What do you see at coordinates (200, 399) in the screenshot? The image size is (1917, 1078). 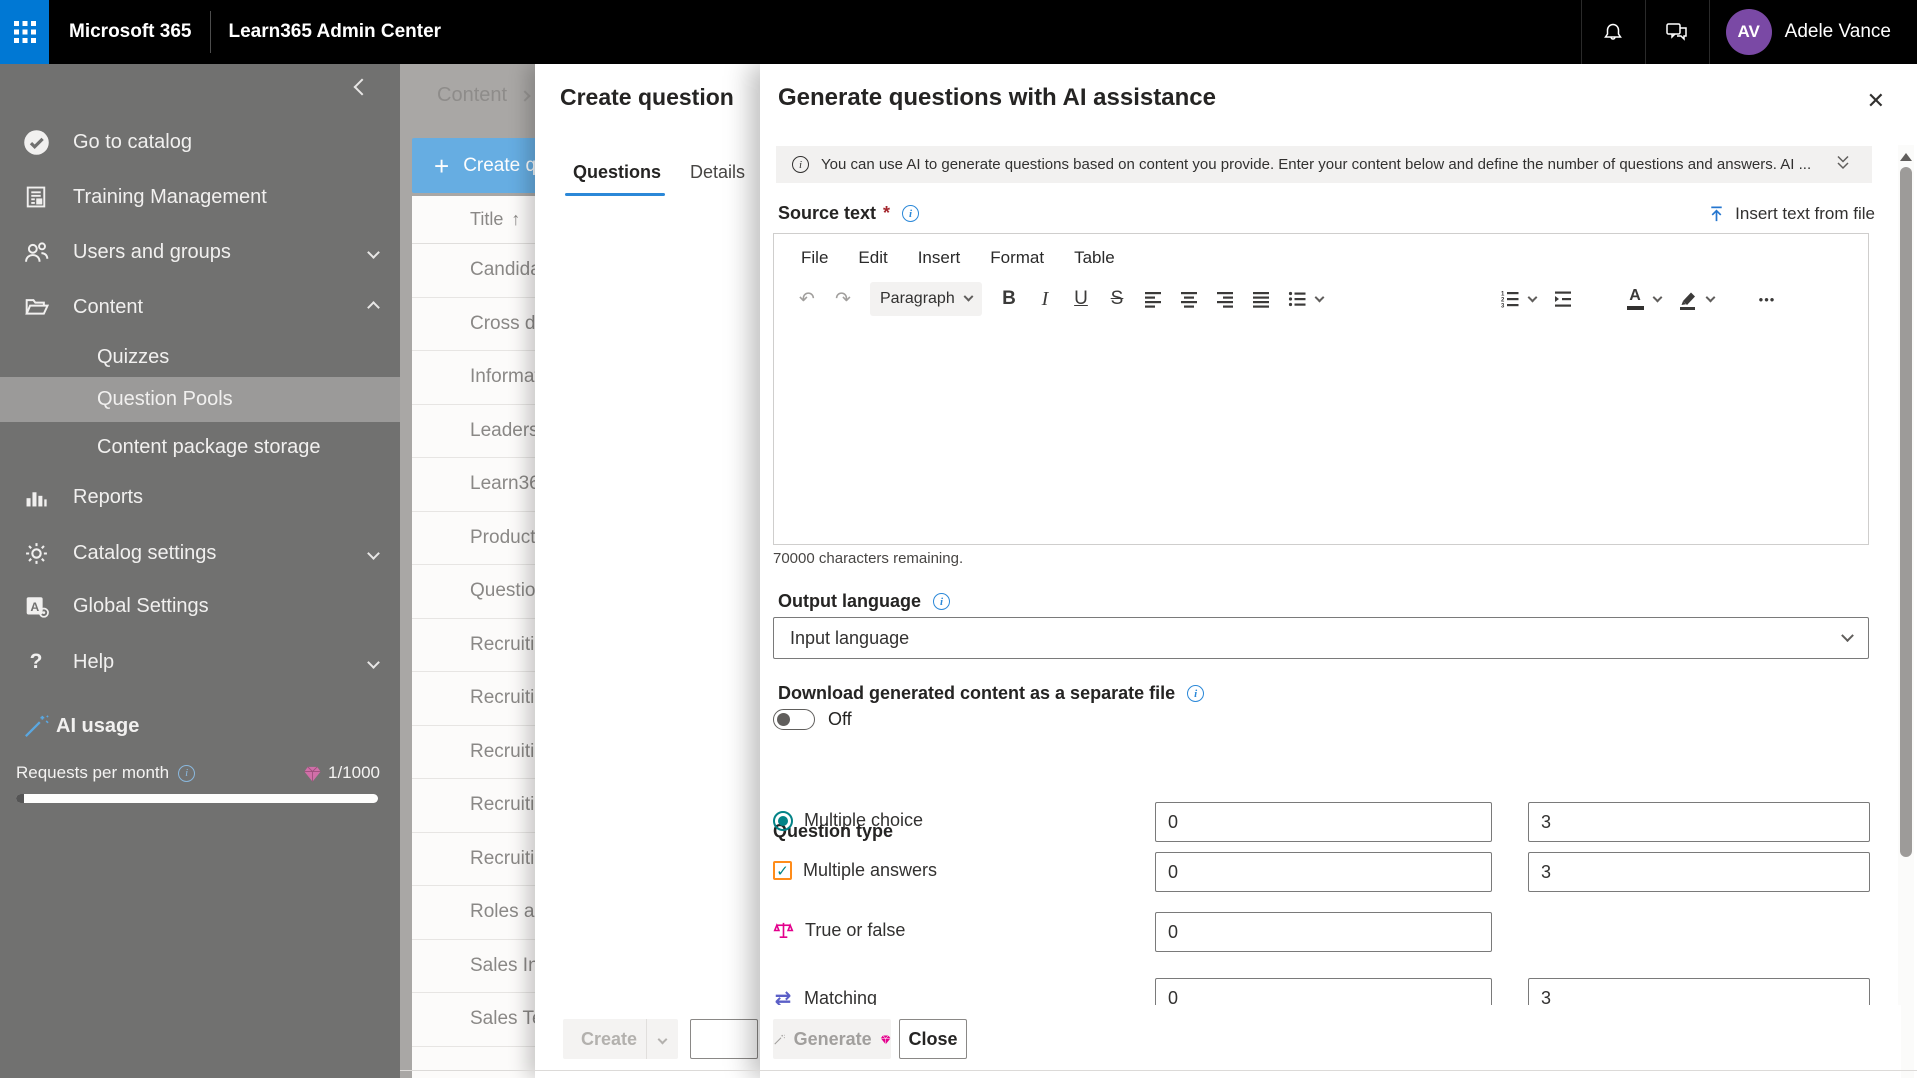 I see `sidebar-item-question-pools: Question Pools` at bounding box center [200, 399].